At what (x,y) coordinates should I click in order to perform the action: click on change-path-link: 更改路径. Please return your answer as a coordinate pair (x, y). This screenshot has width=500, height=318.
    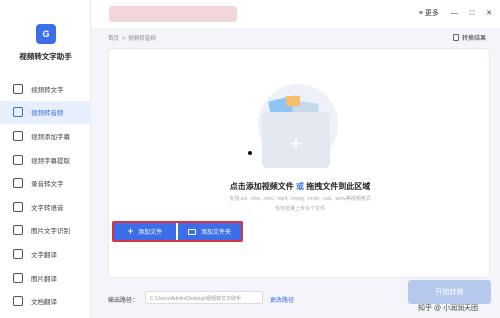
    Looking at the image, I should click on (282, 299).